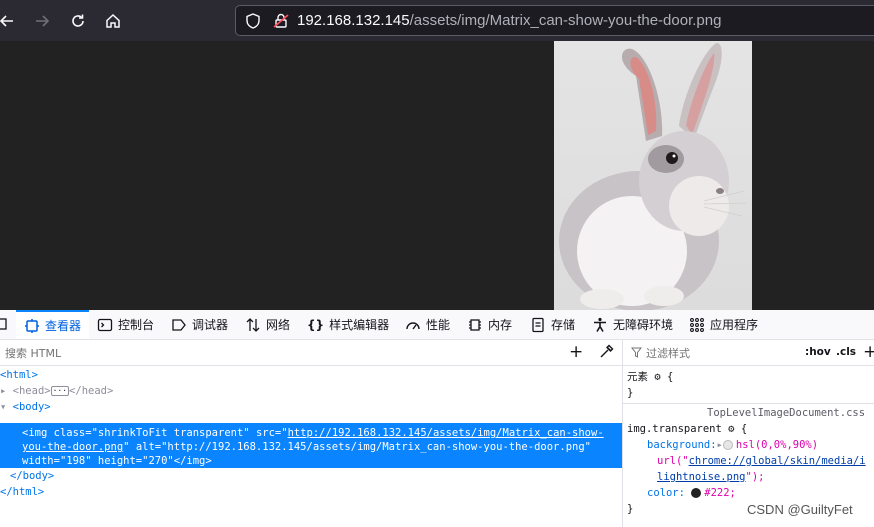 This screenshot has height=527, width=874. What do you see at coordinates (748, 403) in the screenshot?
I see `rule-separator` at bounding box center [748, 403].